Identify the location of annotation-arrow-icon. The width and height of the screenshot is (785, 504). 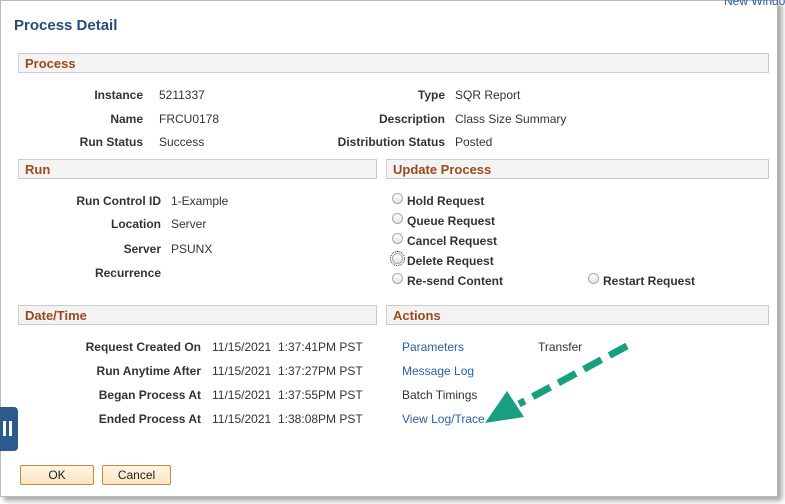
(557, 382).